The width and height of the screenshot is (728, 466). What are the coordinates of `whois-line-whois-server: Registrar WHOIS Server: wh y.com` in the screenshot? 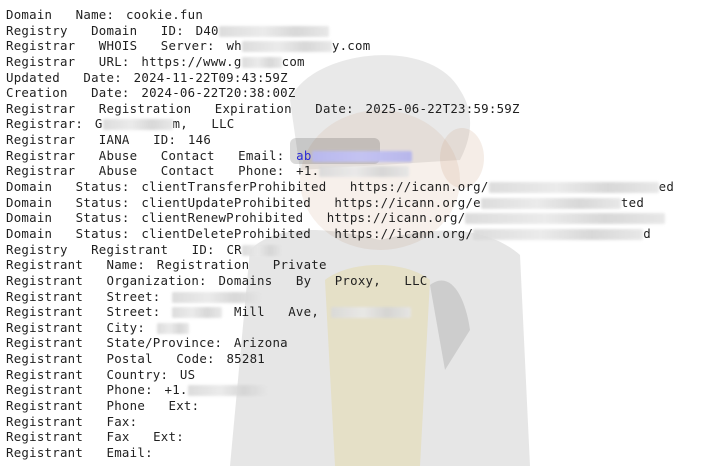 It's located at (188, 46).